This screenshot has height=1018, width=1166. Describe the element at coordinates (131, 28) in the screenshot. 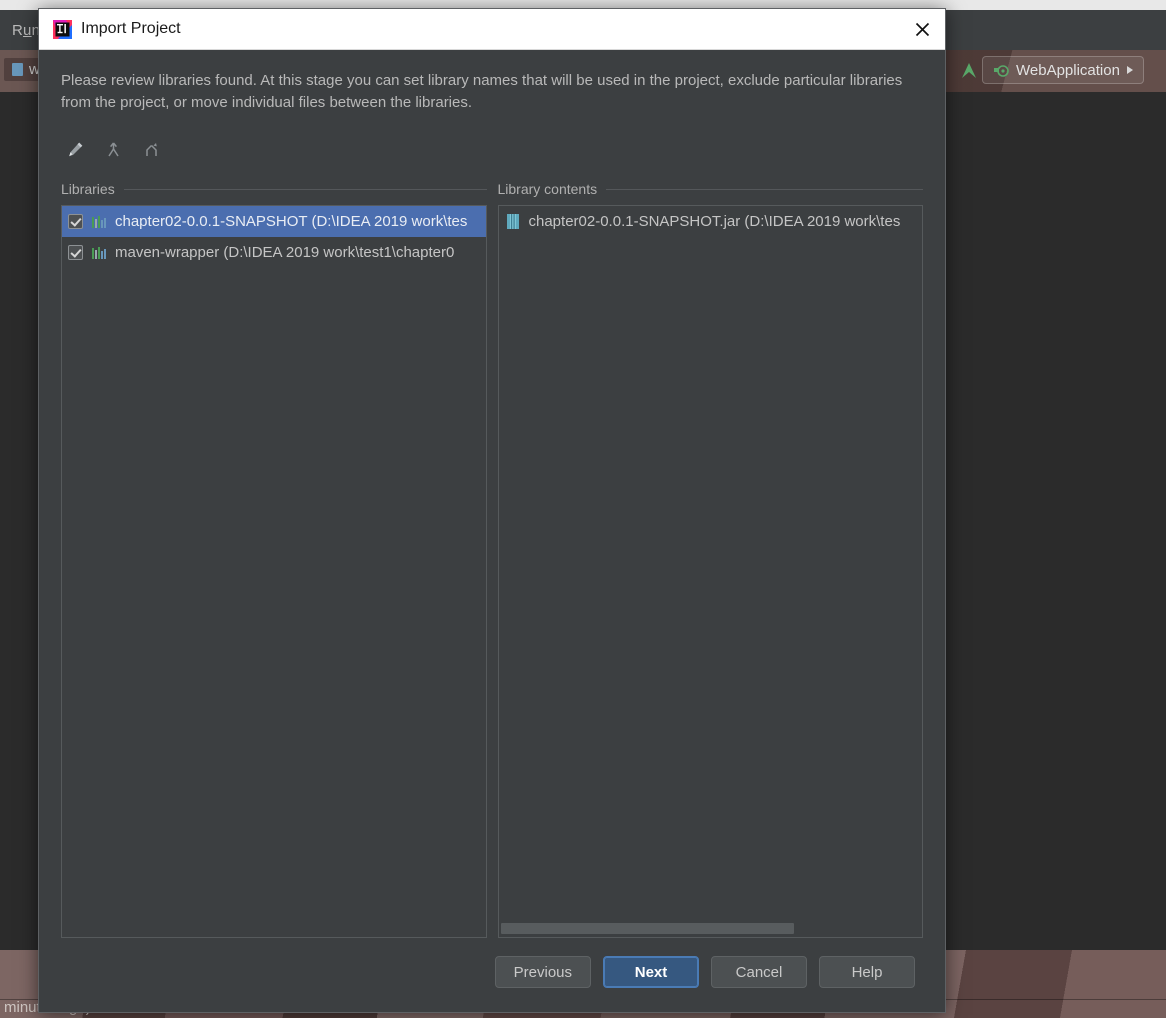

I see `dialog-title: Import Project` at that location.